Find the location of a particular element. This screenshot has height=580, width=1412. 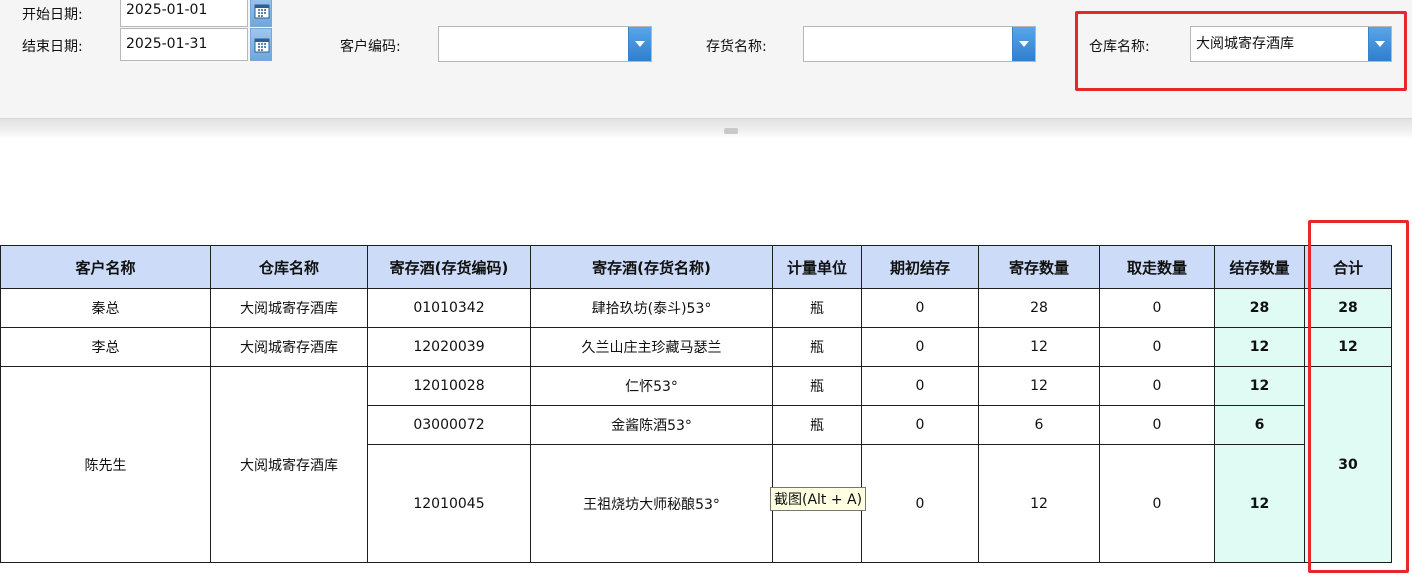

item-name-cell: 久兰山庄主珍藏马瑟兰 is located at coordinates (651, 347).